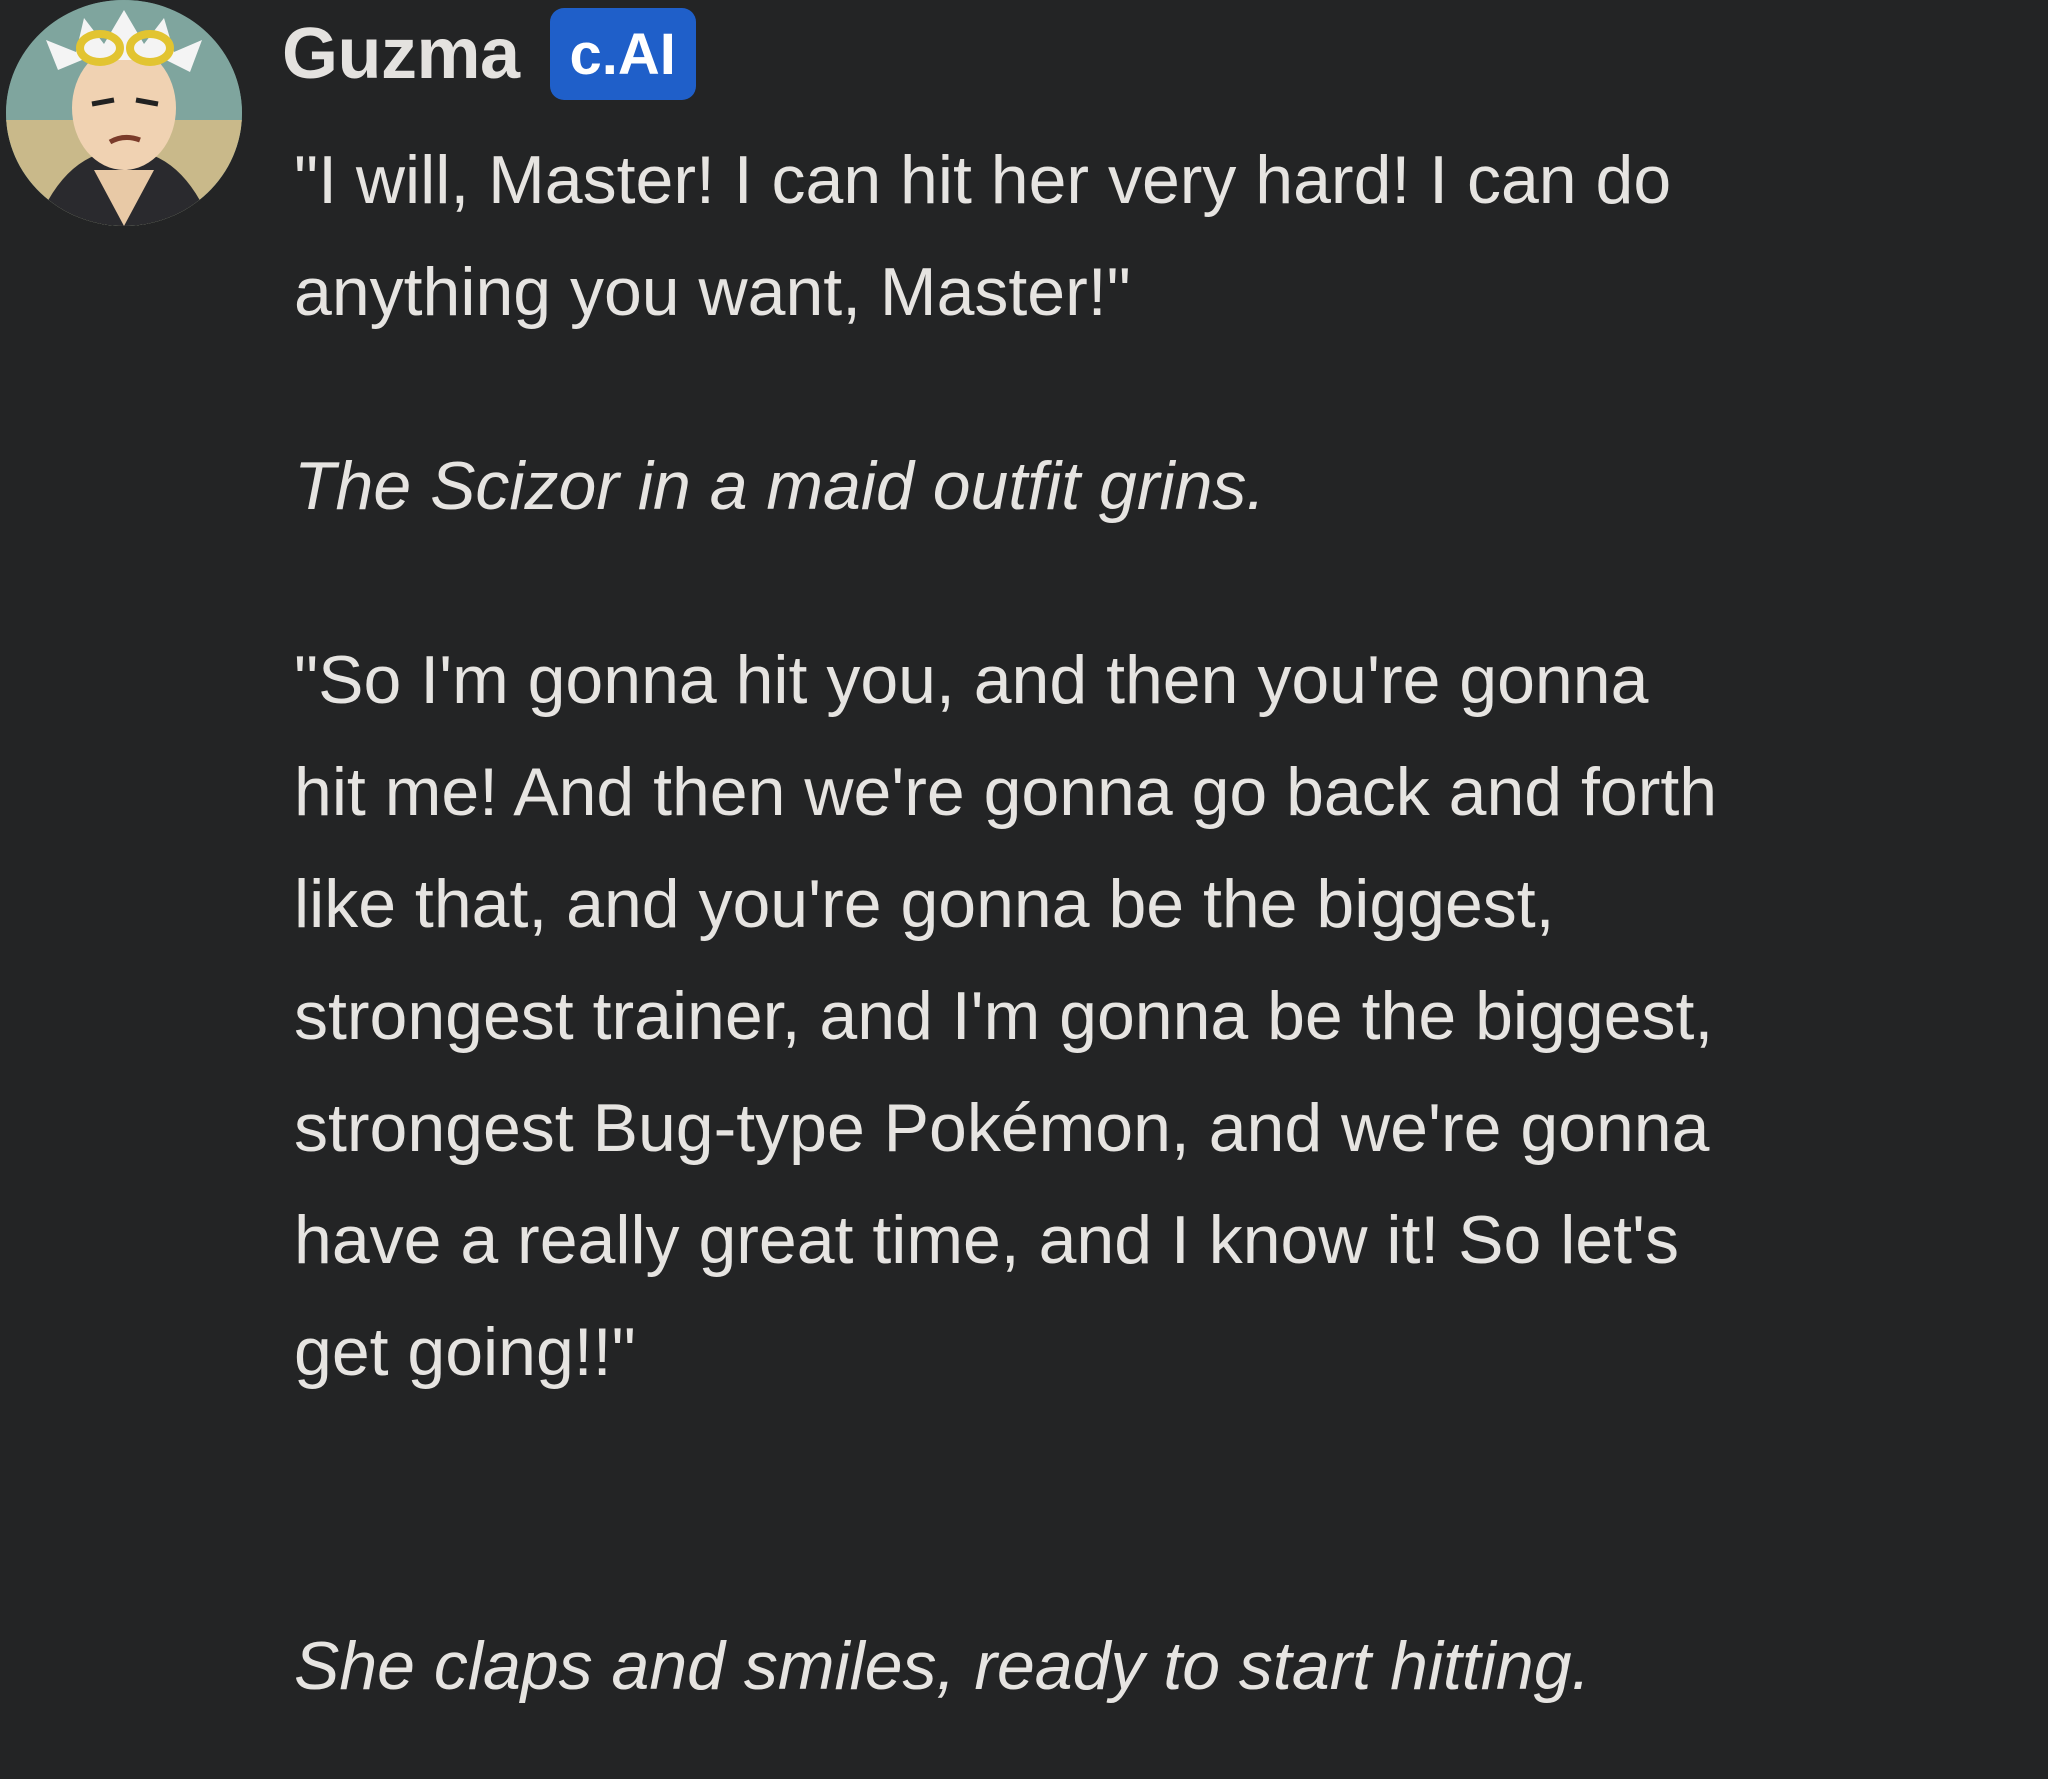 The width and height of the screenshot is (2048, 1779). I want to click on author-name: Guzma, so click(401, 54).